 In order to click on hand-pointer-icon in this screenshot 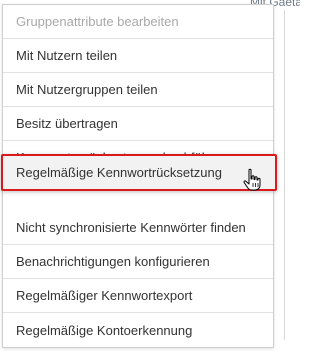, I will do `click(252, 179)`.